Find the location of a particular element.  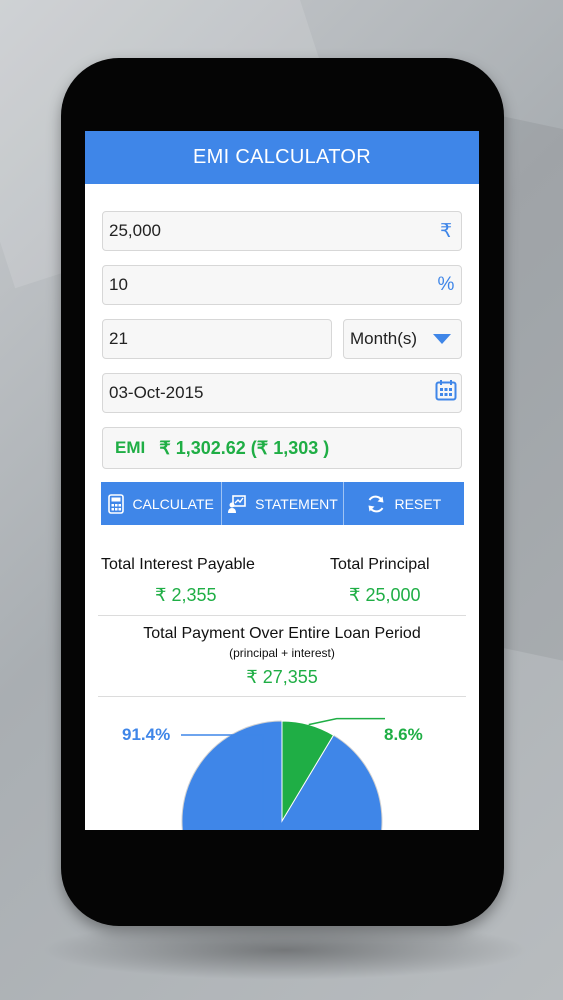

total-payment-label: Total Payment Over Entire Loan Period is located at coordinates (282, 633).